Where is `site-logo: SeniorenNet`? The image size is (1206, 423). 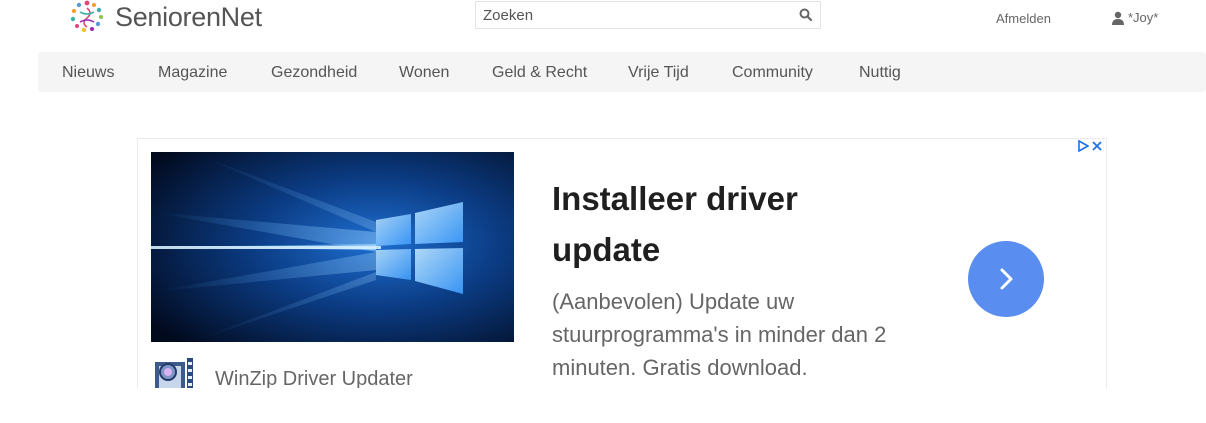 site-logo: SeniorenNet is located at coordinates (165, 17).